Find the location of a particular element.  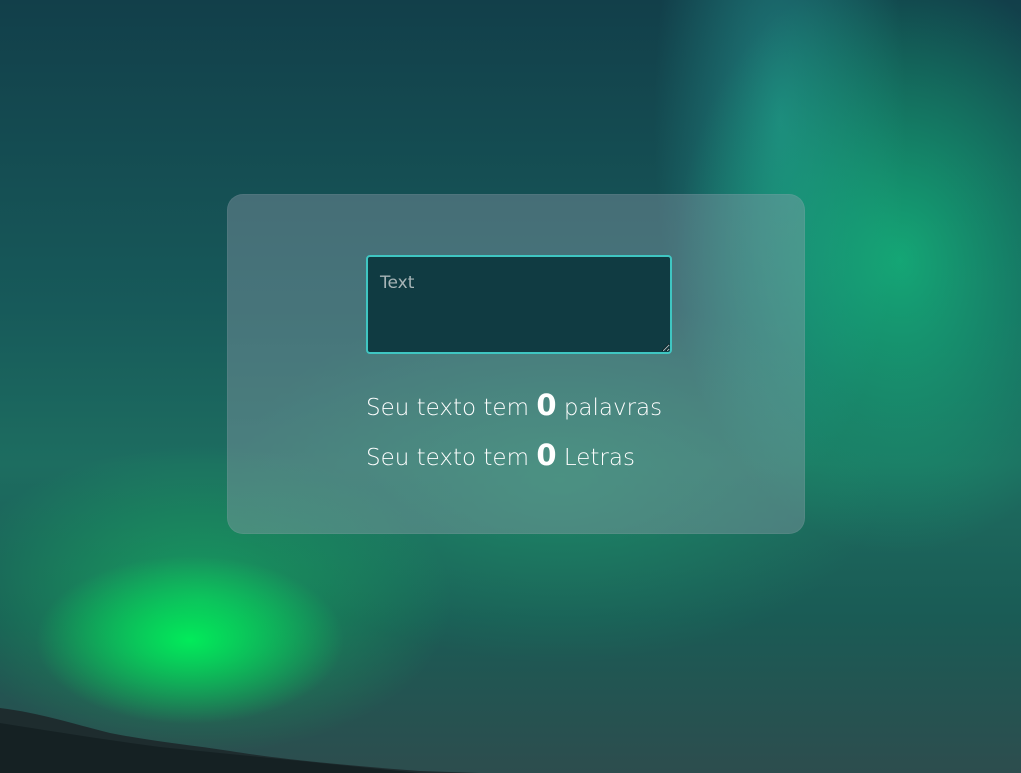

letter-count-suffix: Letras is located at coordinates (599, 458).